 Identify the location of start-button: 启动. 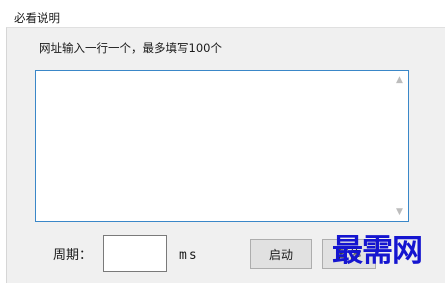
(281, 254).